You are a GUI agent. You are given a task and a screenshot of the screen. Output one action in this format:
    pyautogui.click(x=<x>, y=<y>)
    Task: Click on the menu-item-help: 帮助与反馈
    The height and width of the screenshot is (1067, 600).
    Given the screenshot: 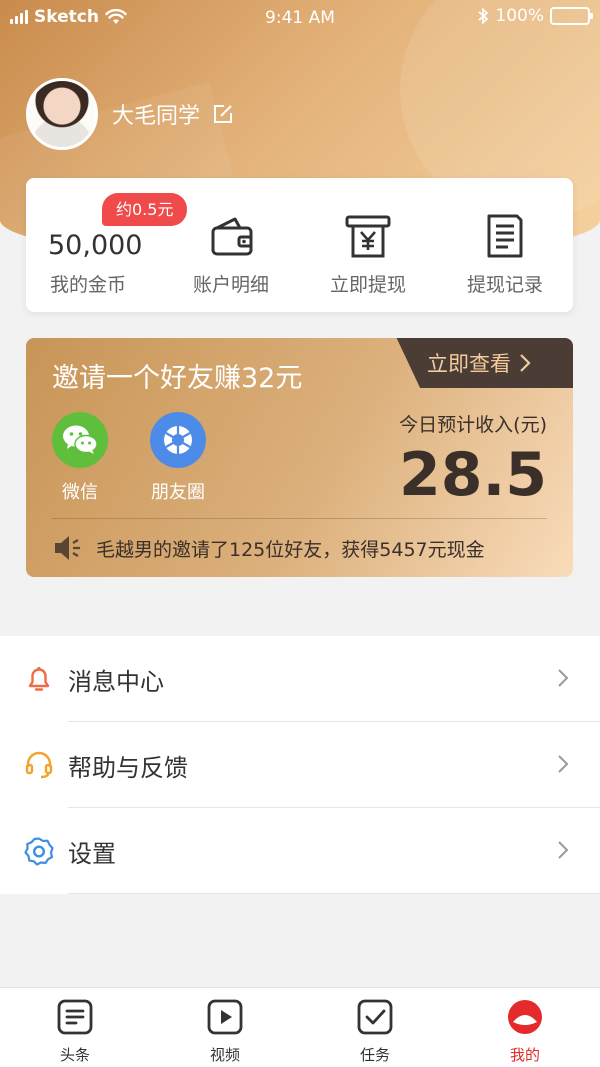 What is the action you would take?
    pyautogui.click(x=300, y=765)
    